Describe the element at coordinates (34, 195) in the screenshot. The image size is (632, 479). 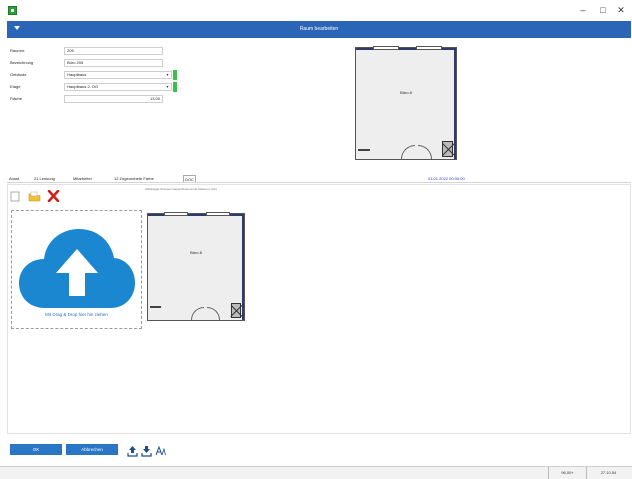
I see `open-folder-icon` at that location.